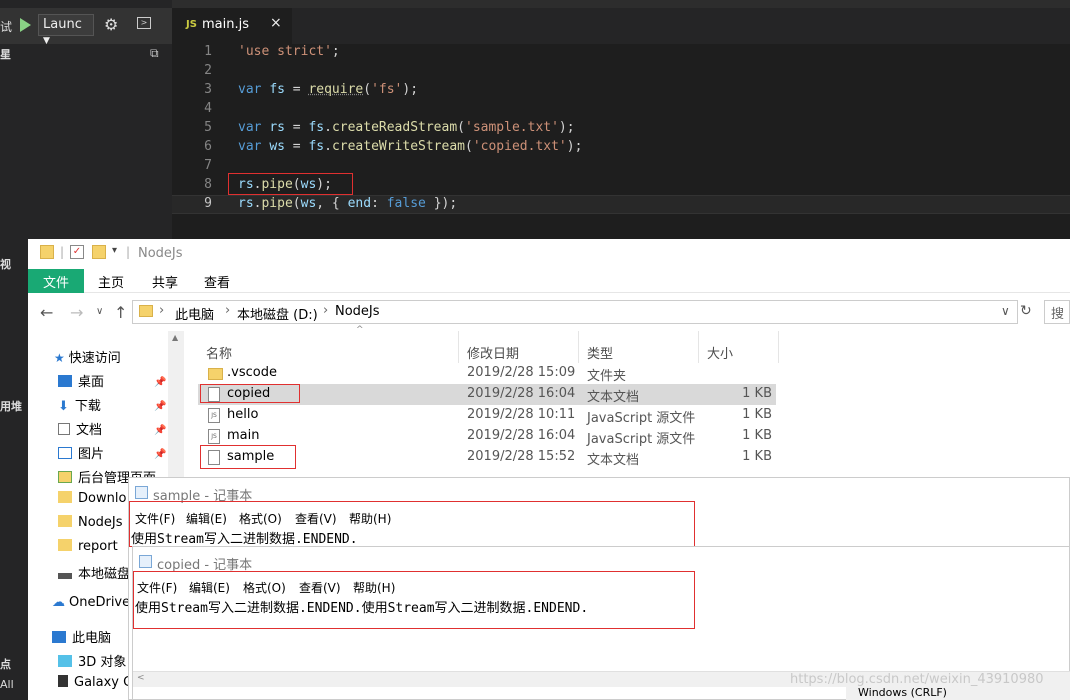  I want to click on debug-console-icon: >, so click(144, 23).